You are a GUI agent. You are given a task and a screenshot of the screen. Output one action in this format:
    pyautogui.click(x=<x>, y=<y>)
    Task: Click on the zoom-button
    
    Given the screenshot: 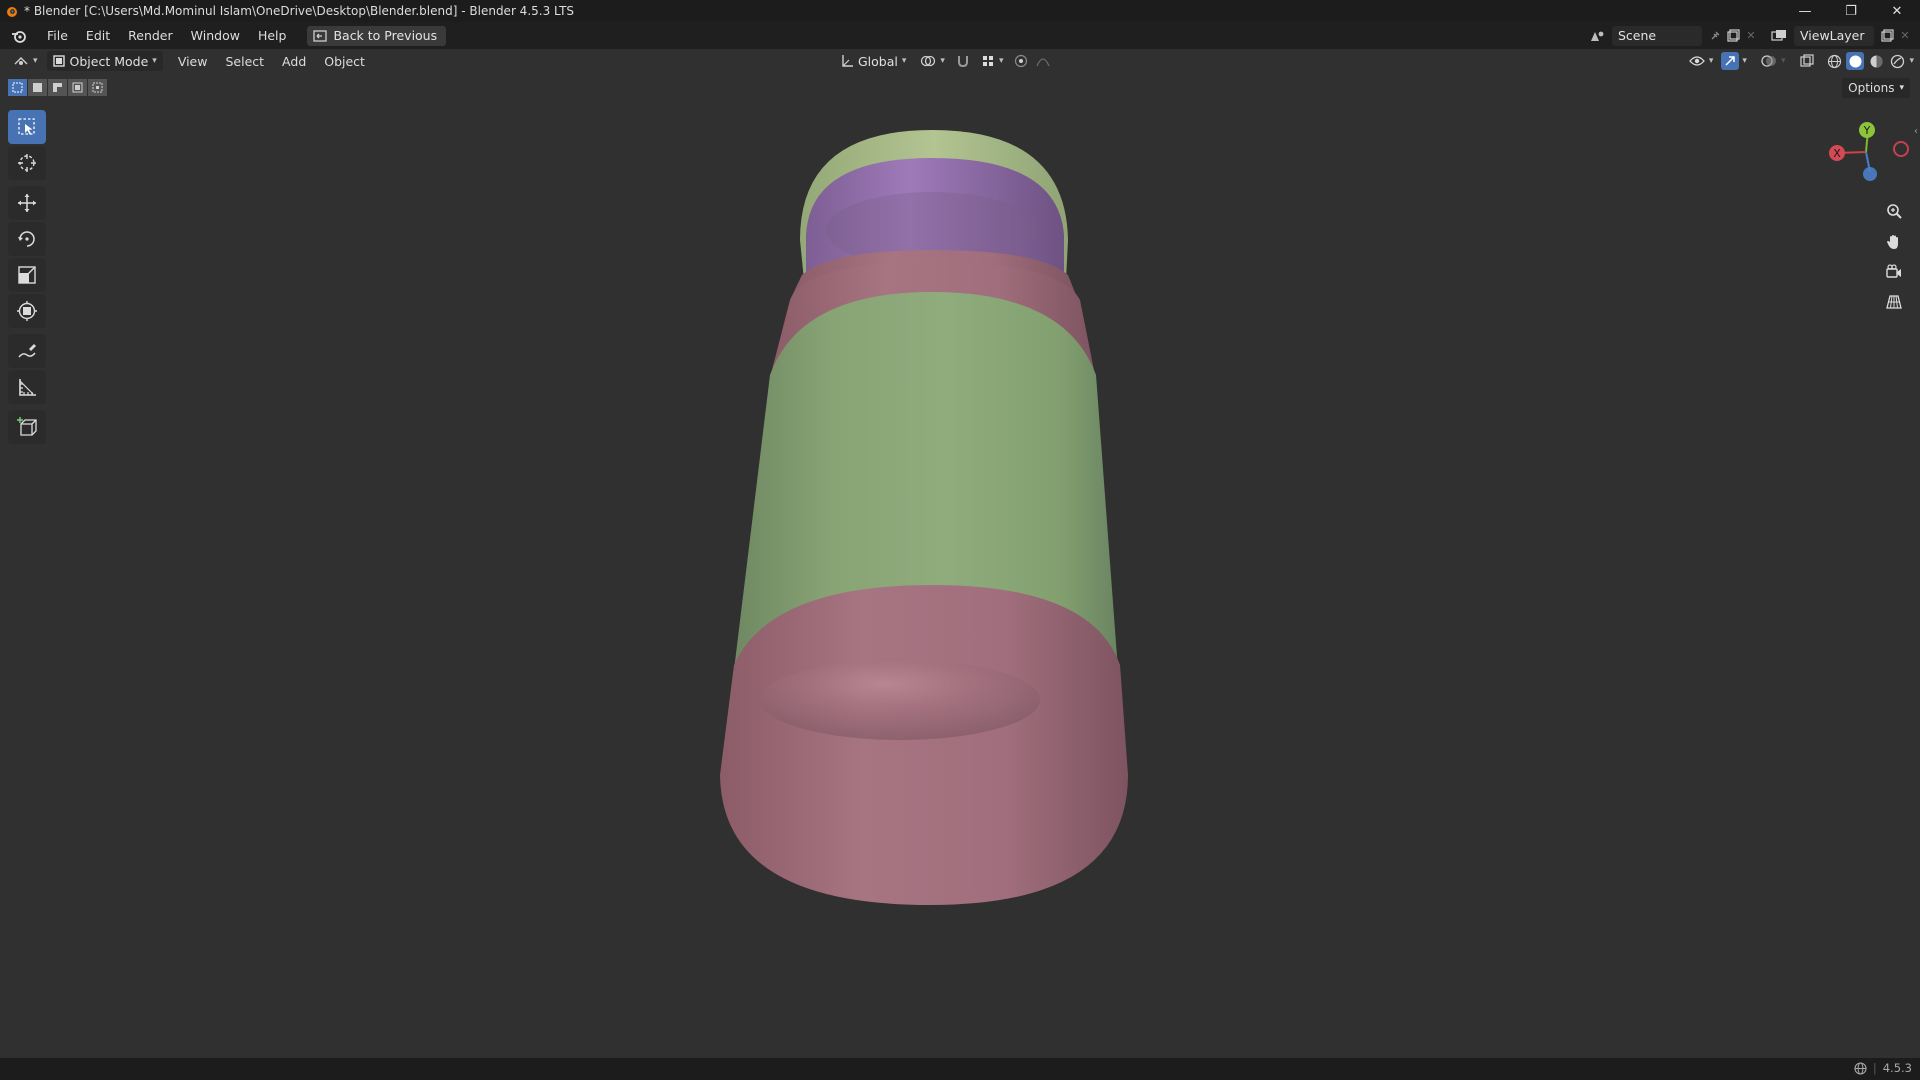 What is the action you would take?
    pyautogui.click(x=1894, y=212)
    